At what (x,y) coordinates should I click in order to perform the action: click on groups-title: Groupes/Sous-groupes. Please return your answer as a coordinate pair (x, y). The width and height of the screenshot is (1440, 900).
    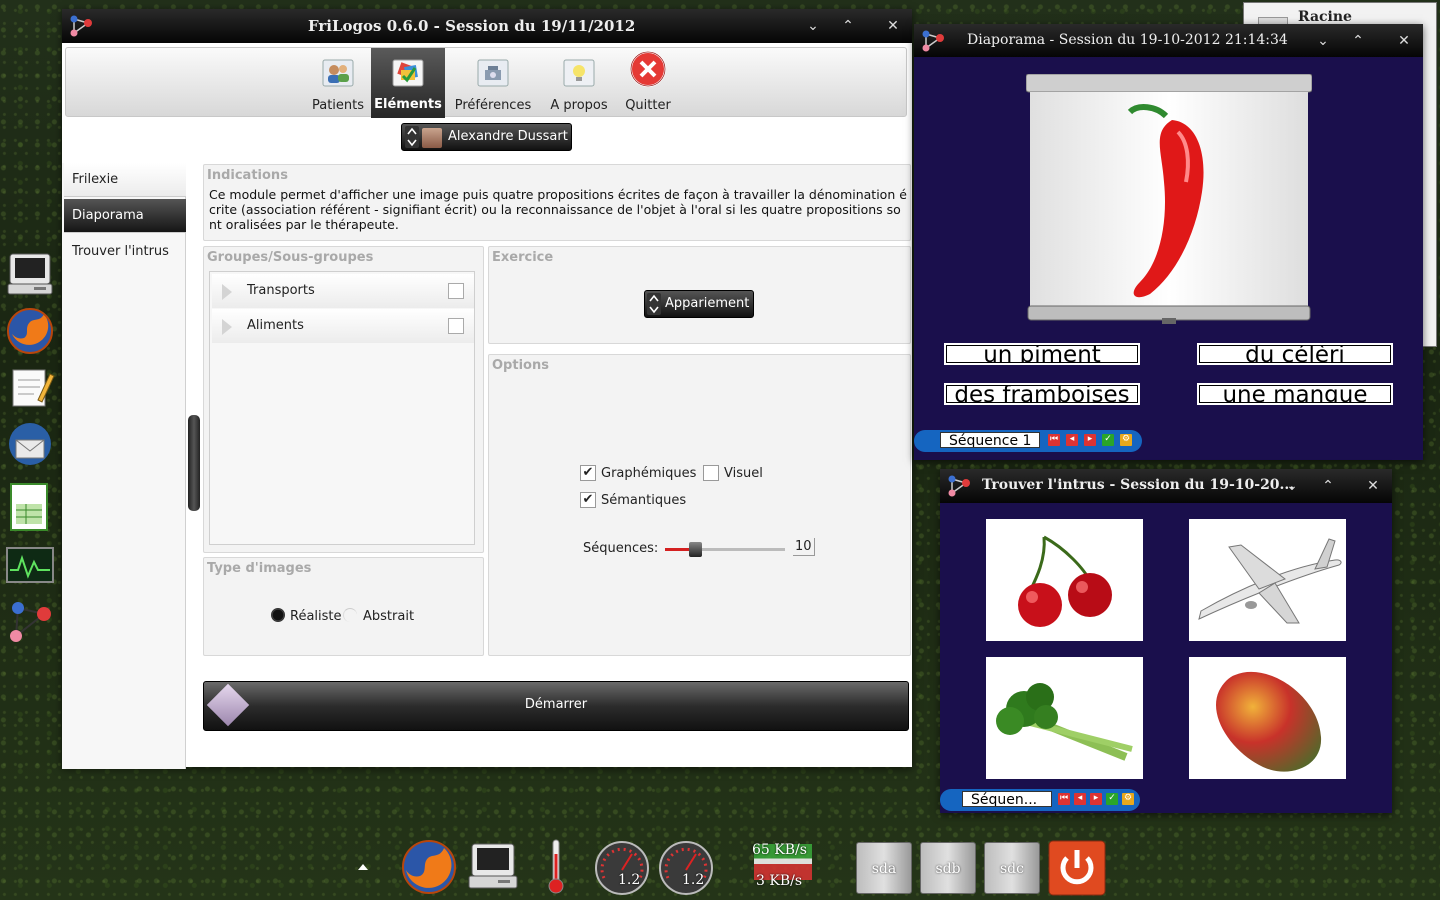
    Looking at the image, I should click on (290, 257).